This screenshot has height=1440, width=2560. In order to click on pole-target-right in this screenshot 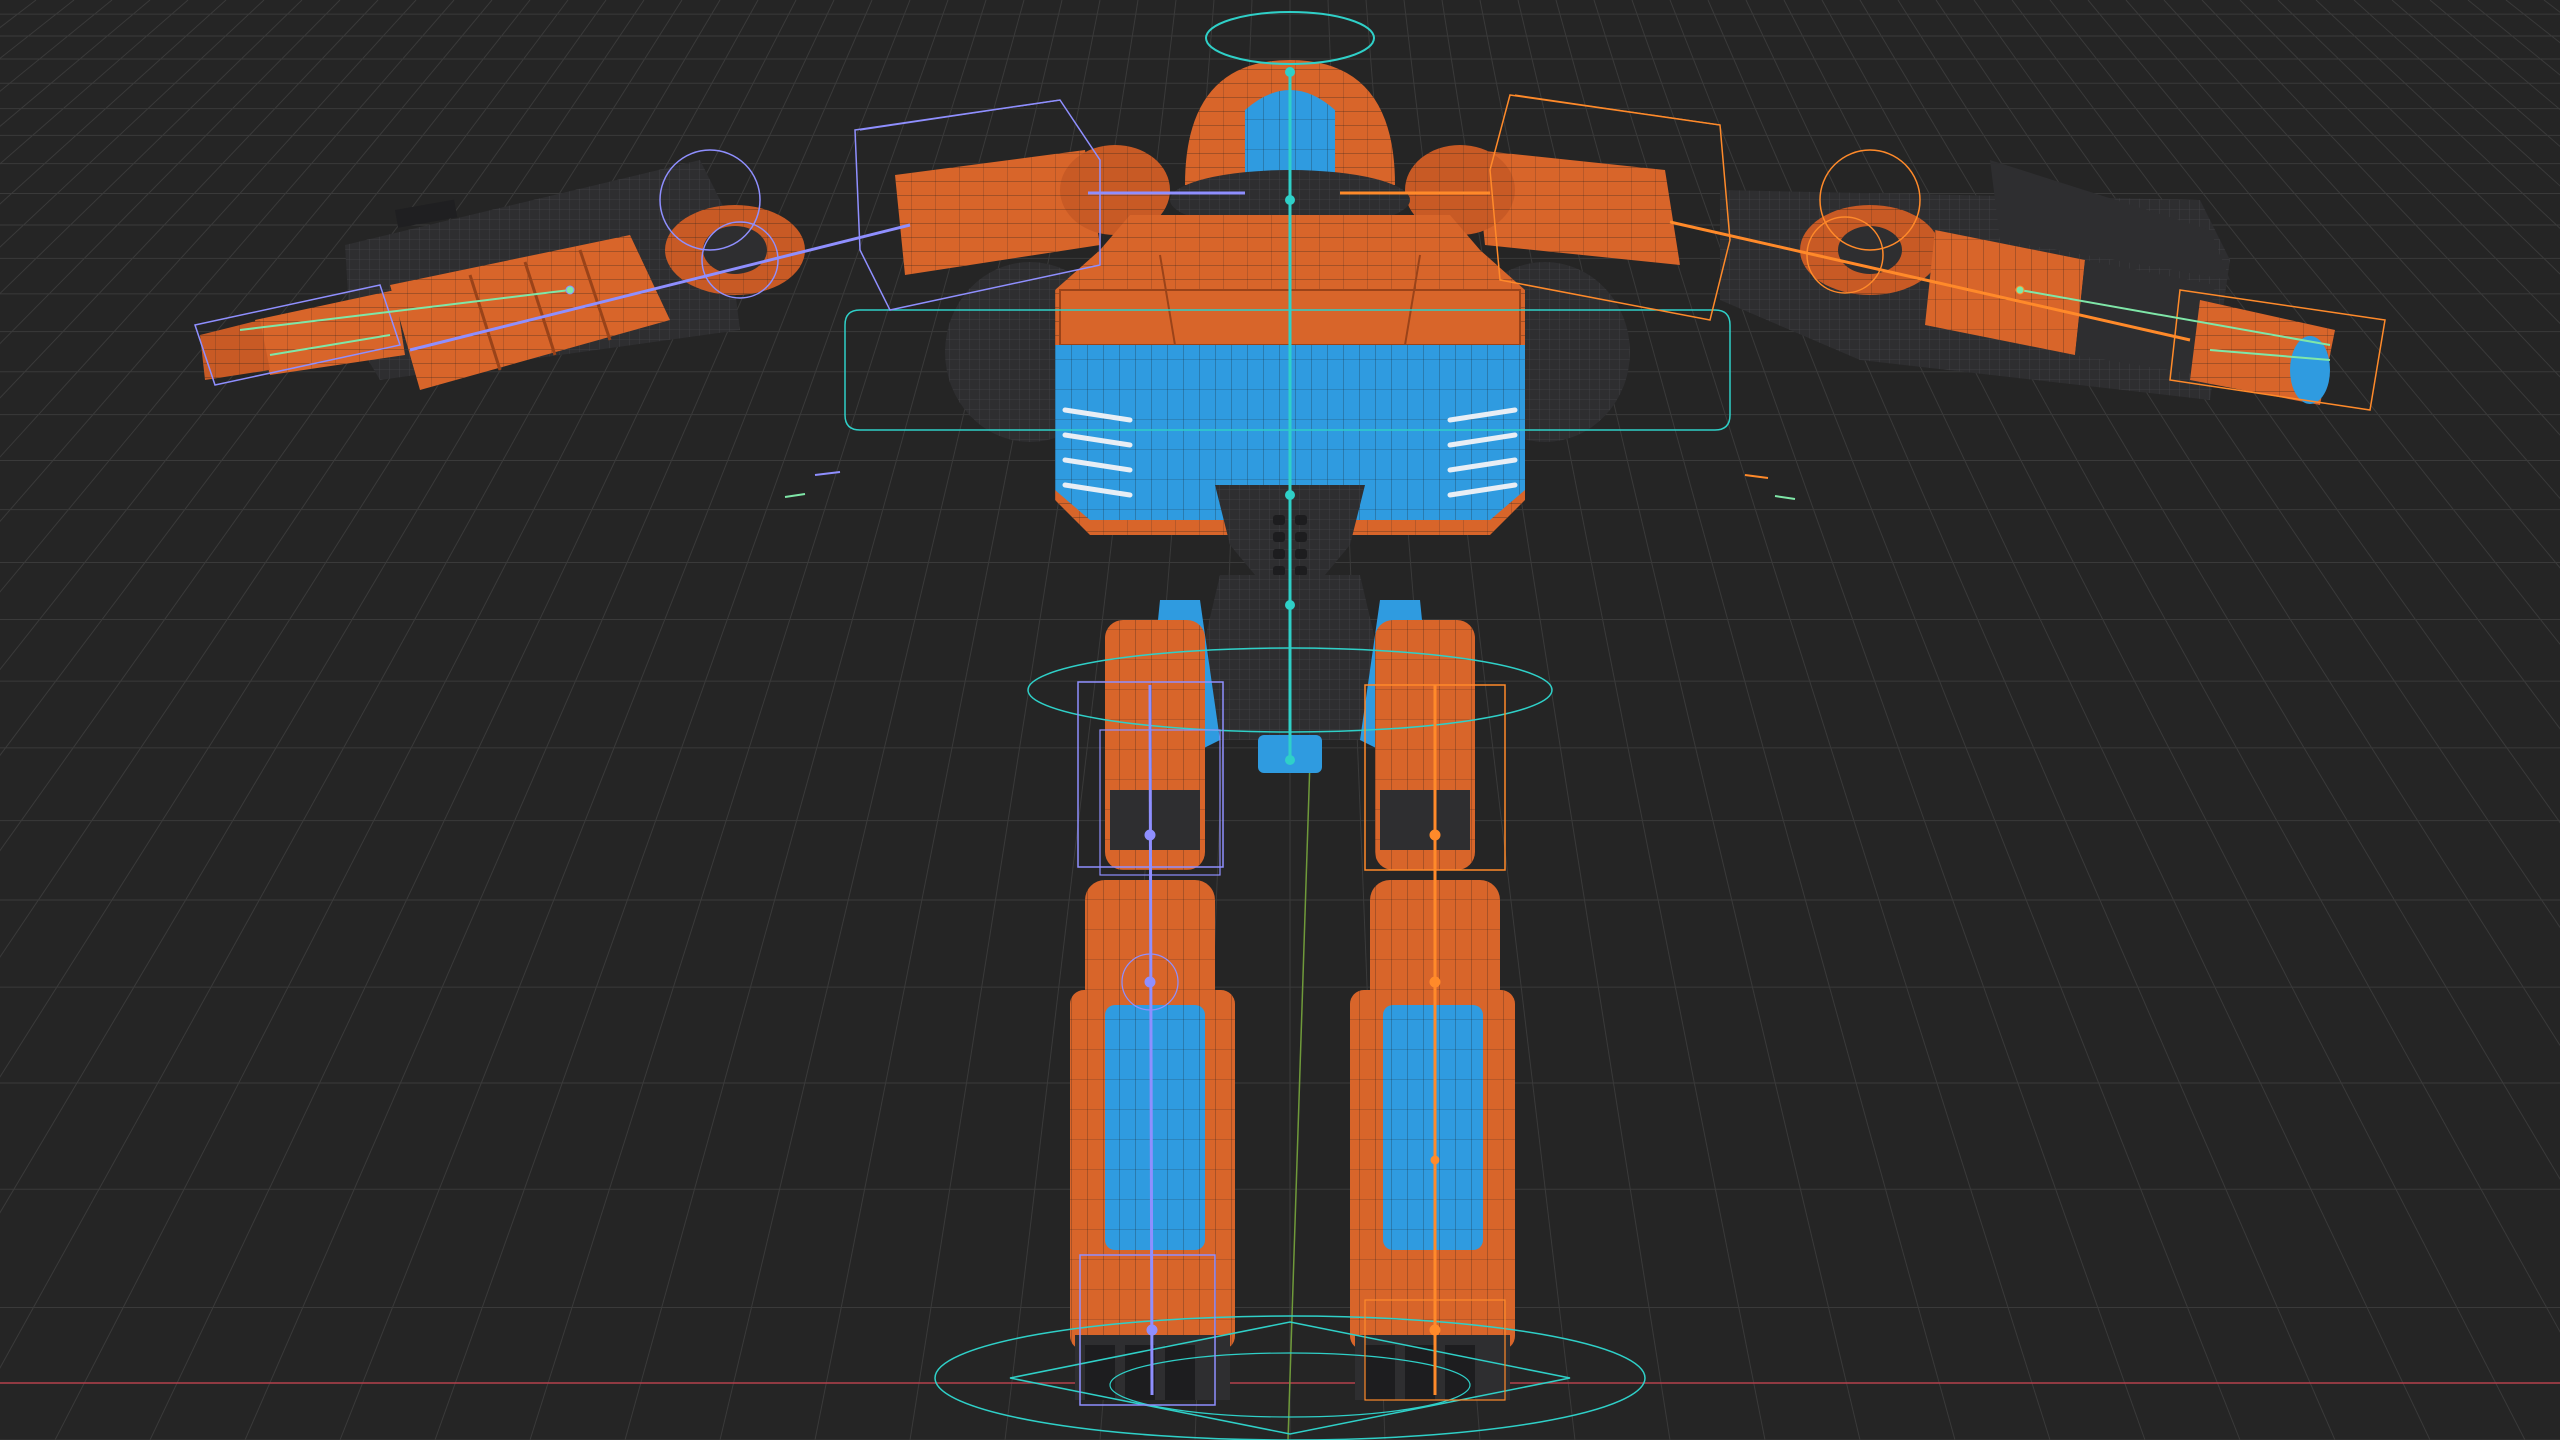, I will do `click(1770, 487)`.